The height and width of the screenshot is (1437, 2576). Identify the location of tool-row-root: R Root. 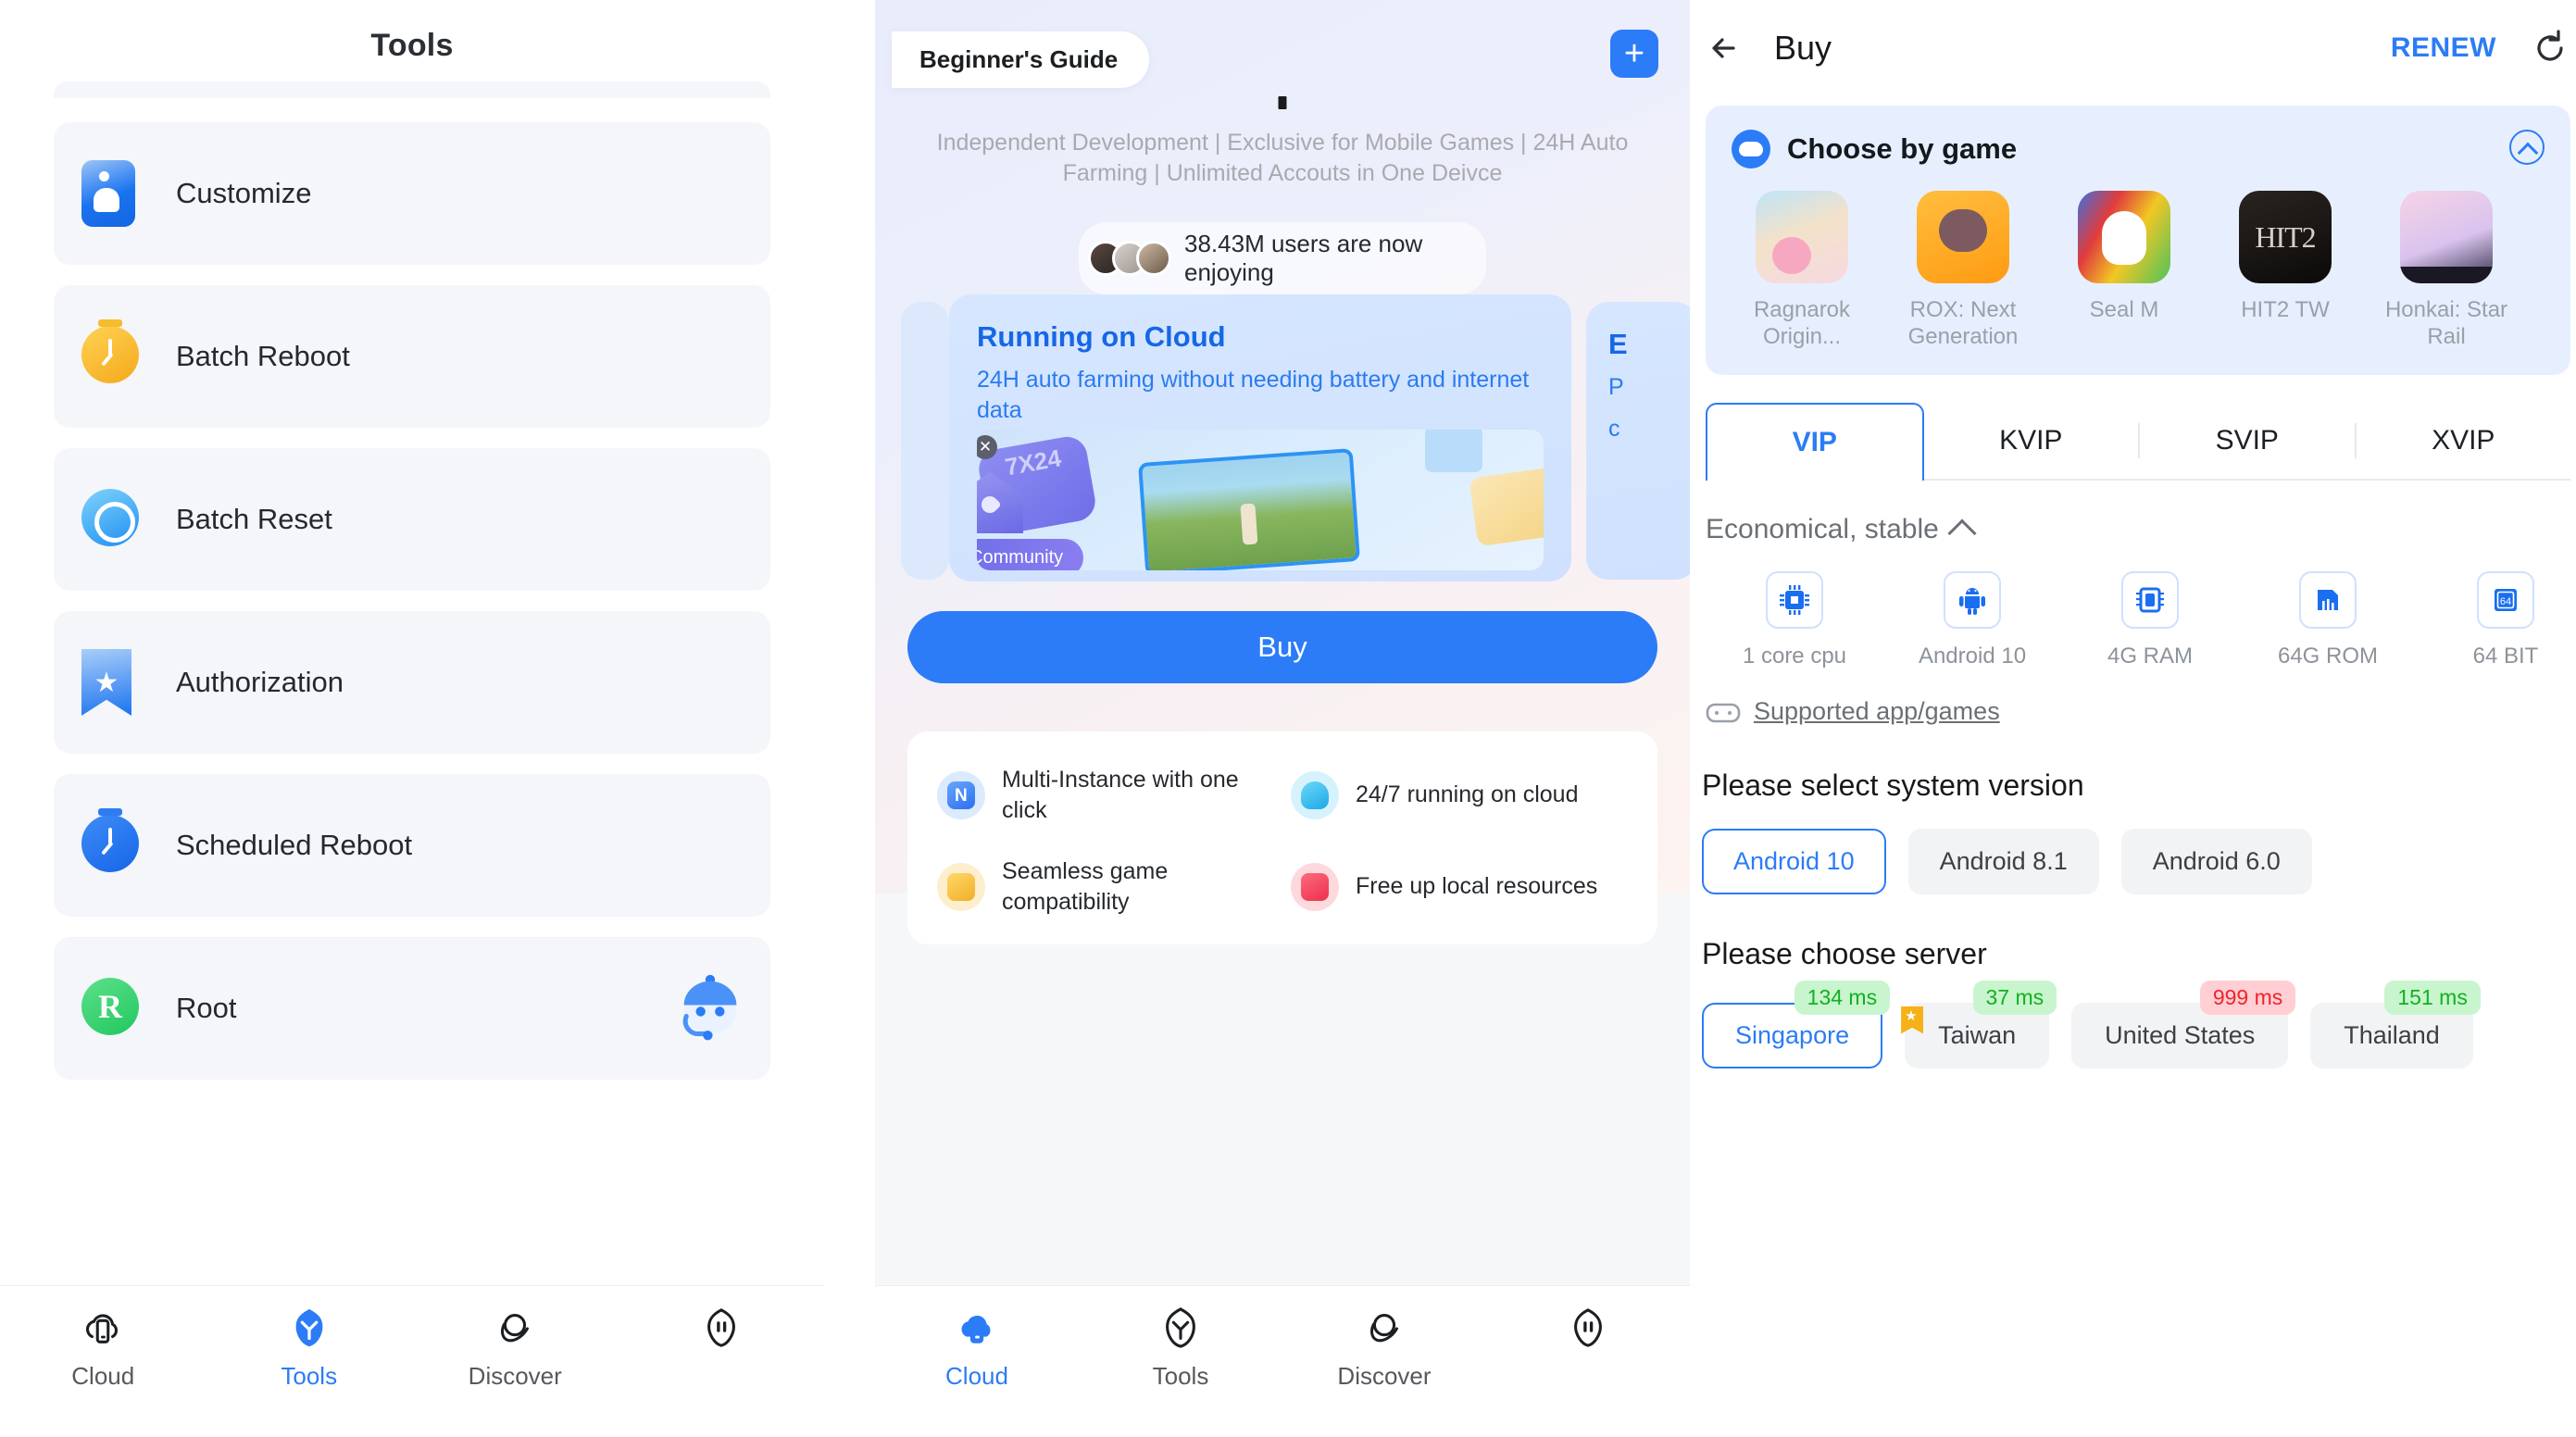
(412, 1009).